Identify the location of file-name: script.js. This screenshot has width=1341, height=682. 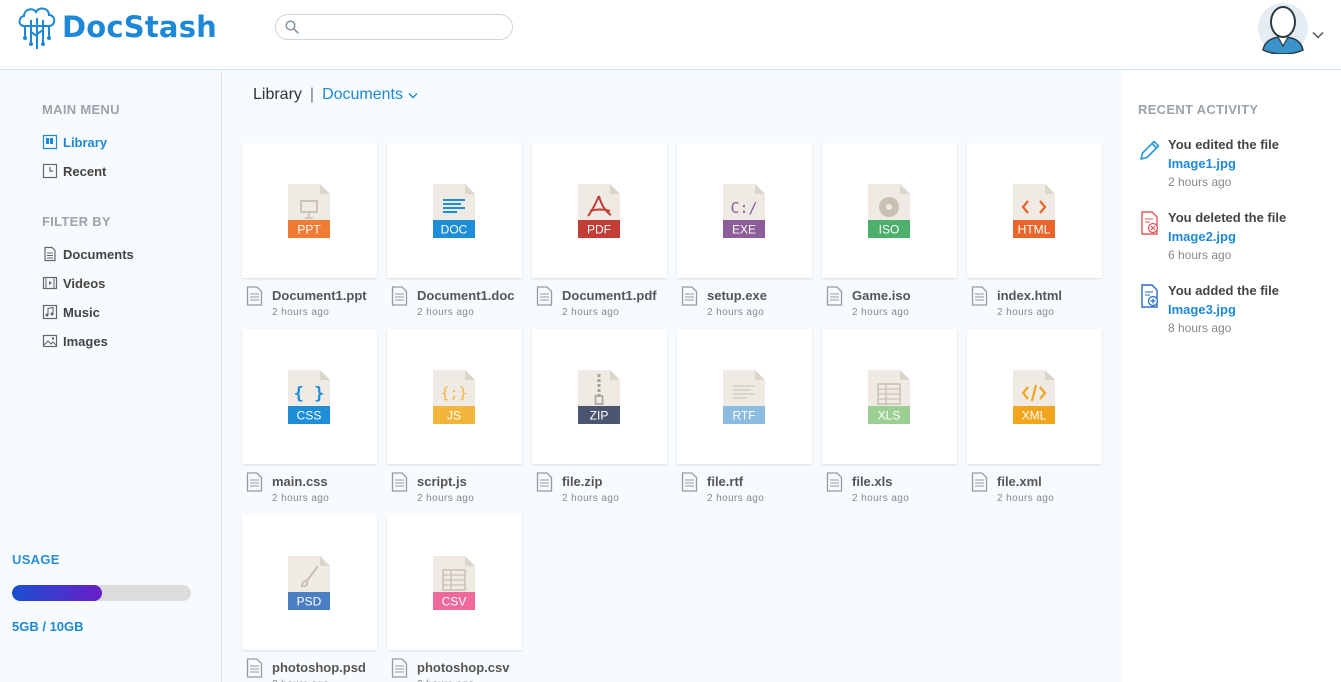
(442, 481).